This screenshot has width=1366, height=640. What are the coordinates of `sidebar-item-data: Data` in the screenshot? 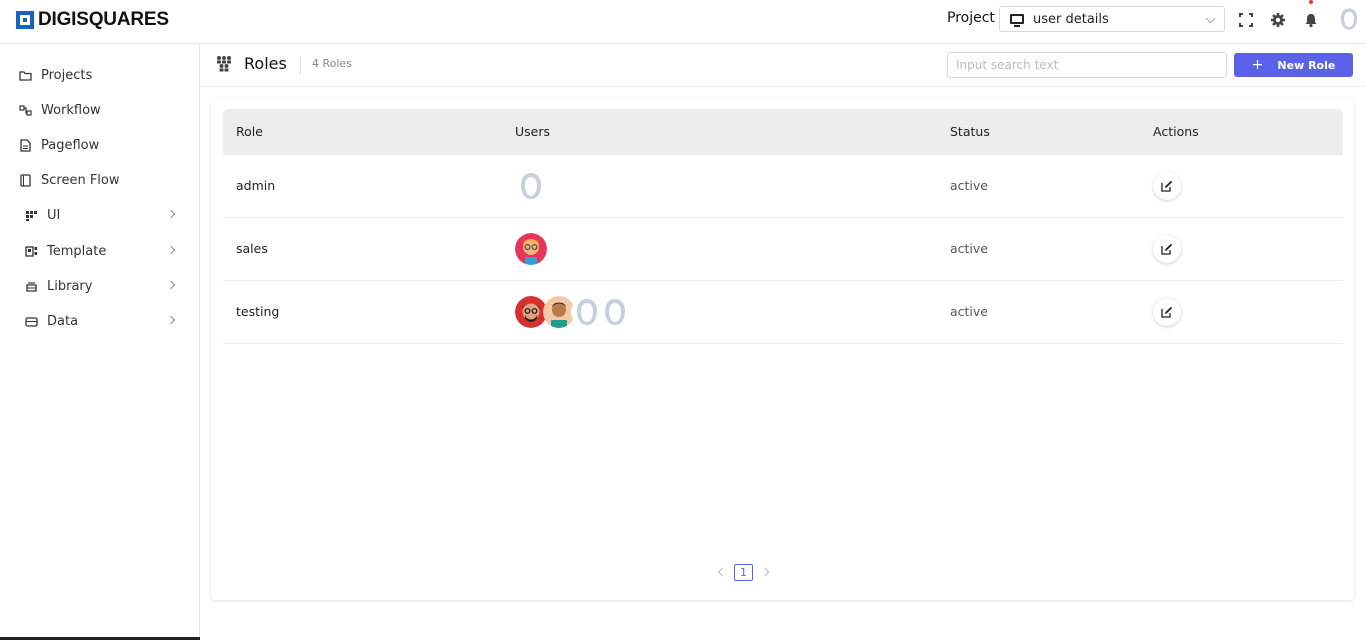 It's located at (100, 321).